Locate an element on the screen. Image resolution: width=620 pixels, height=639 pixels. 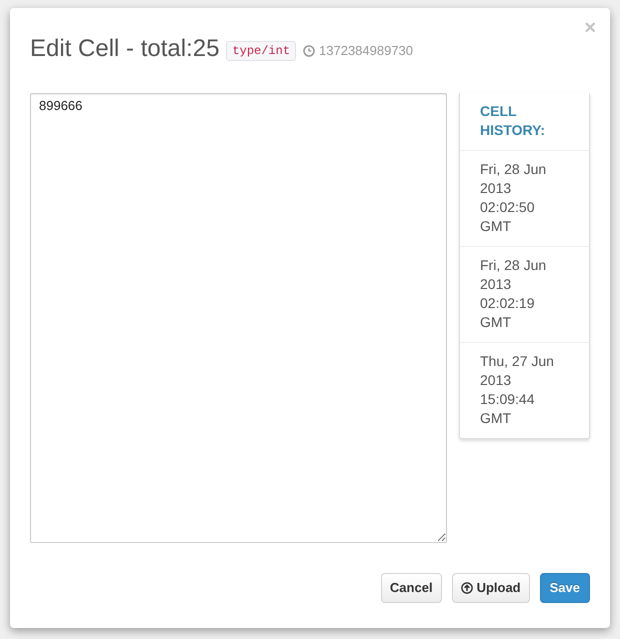
history-entry: Fri, 28 Jun 2013 02:02:19 GMT is located at coordinates (514, 294).